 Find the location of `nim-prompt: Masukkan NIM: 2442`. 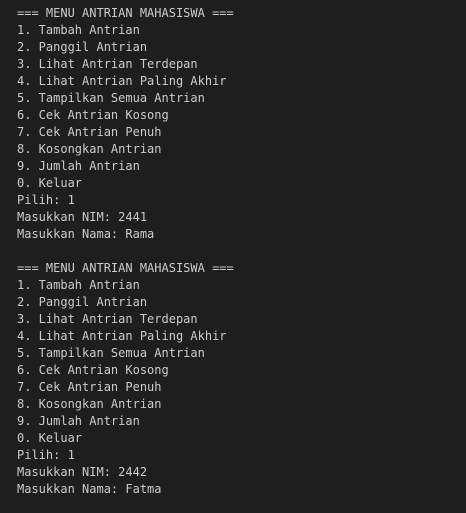

nim-prompt: Masukkan NIM: 2442 is located at coordinates (82, 472).